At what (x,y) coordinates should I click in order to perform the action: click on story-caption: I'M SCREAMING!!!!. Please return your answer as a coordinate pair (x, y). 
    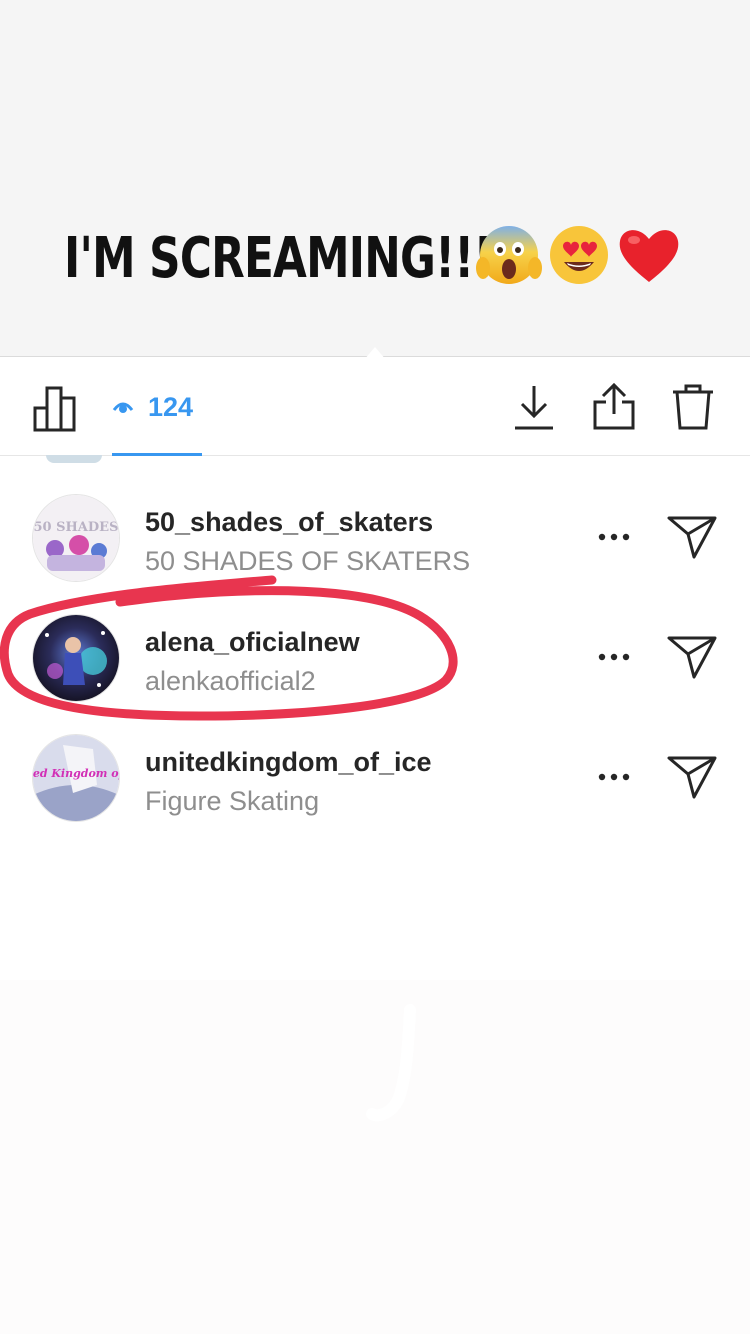
    Looking at the image, I should click on (288, 258).